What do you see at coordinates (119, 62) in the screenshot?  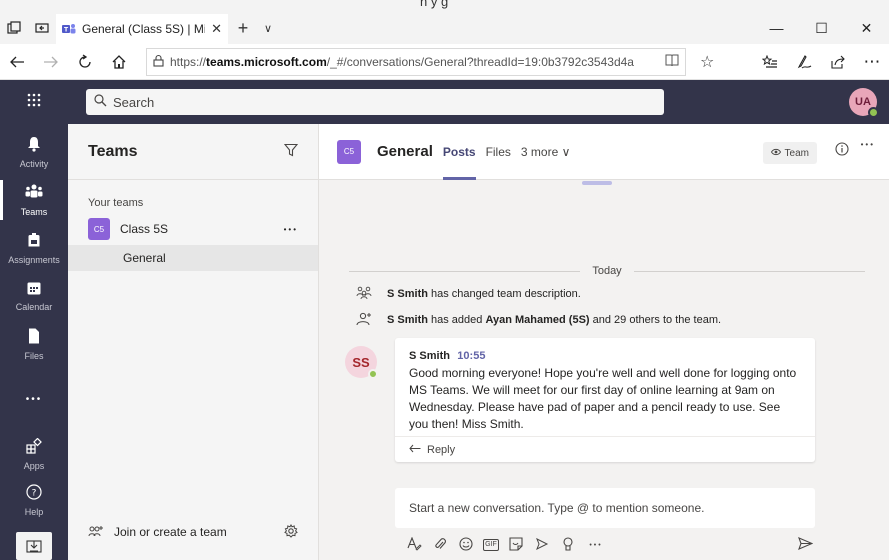 I see `home-button` at bounding box center [119, 62].